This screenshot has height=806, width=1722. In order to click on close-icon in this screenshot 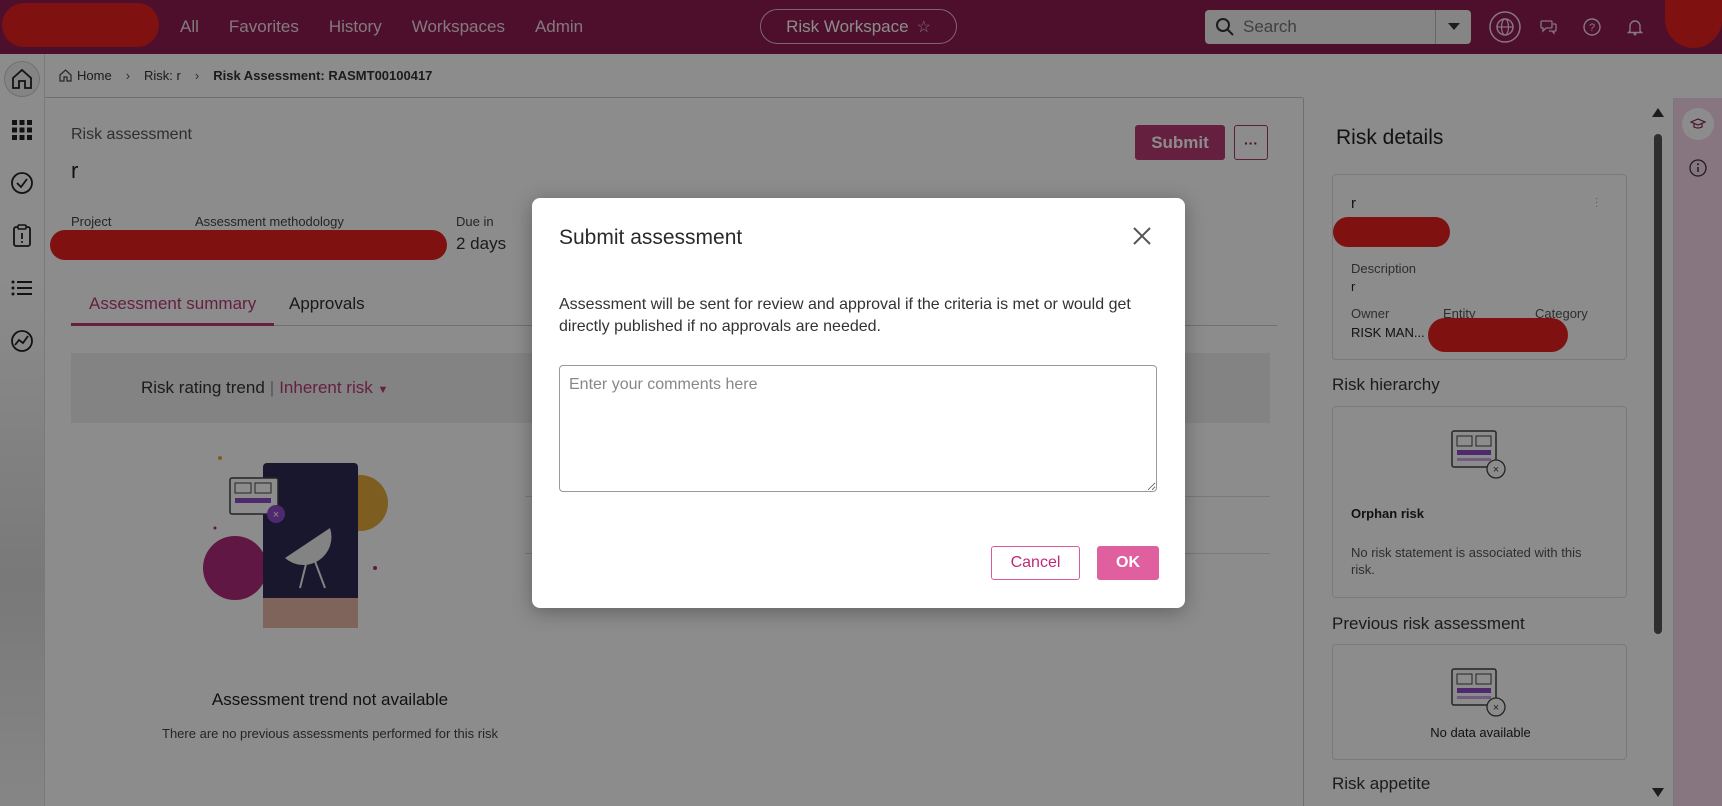, I will do `click(1142, 236)`.